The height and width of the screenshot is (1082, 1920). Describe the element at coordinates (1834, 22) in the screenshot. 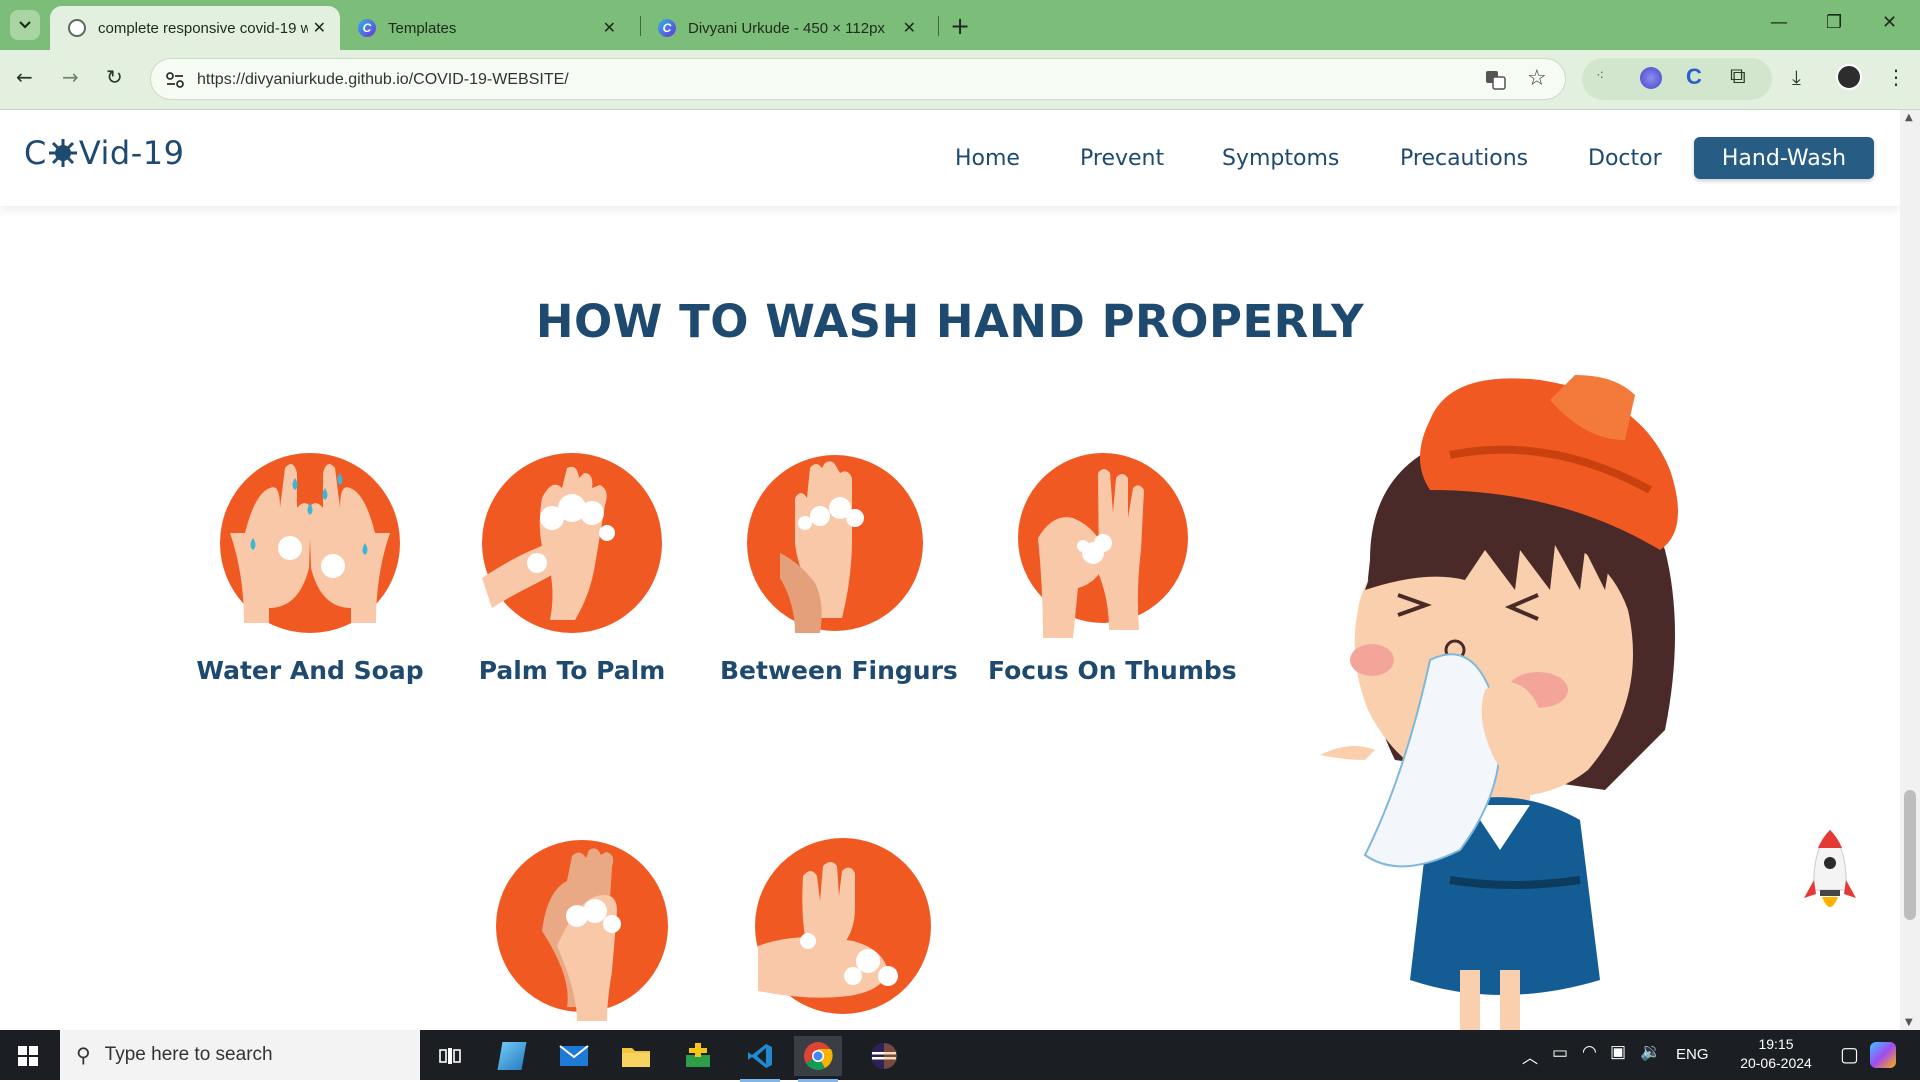

I see `restore-button: ❐` at that location.